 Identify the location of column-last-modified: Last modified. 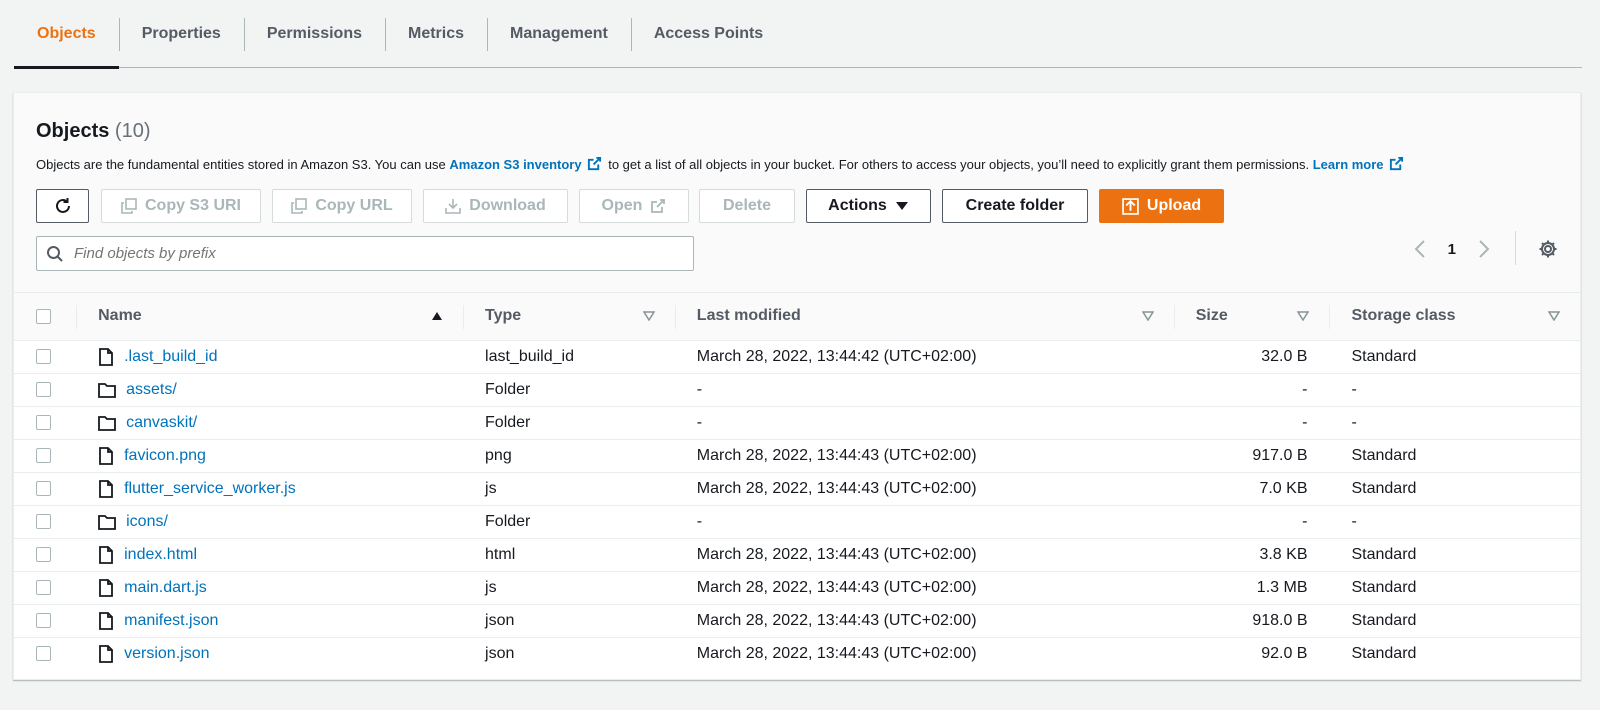
(924, 317).